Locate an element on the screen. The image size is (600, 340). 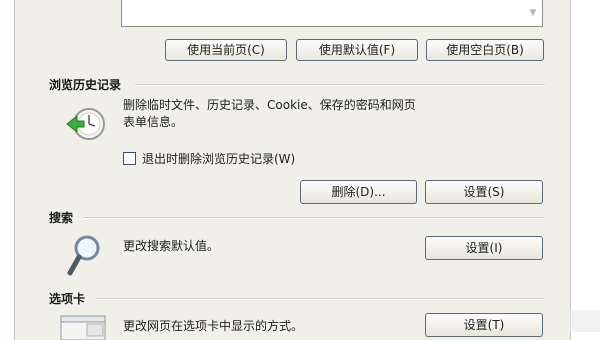
home-page-url-textarea: ▼ is located at coordinates (332, 13).